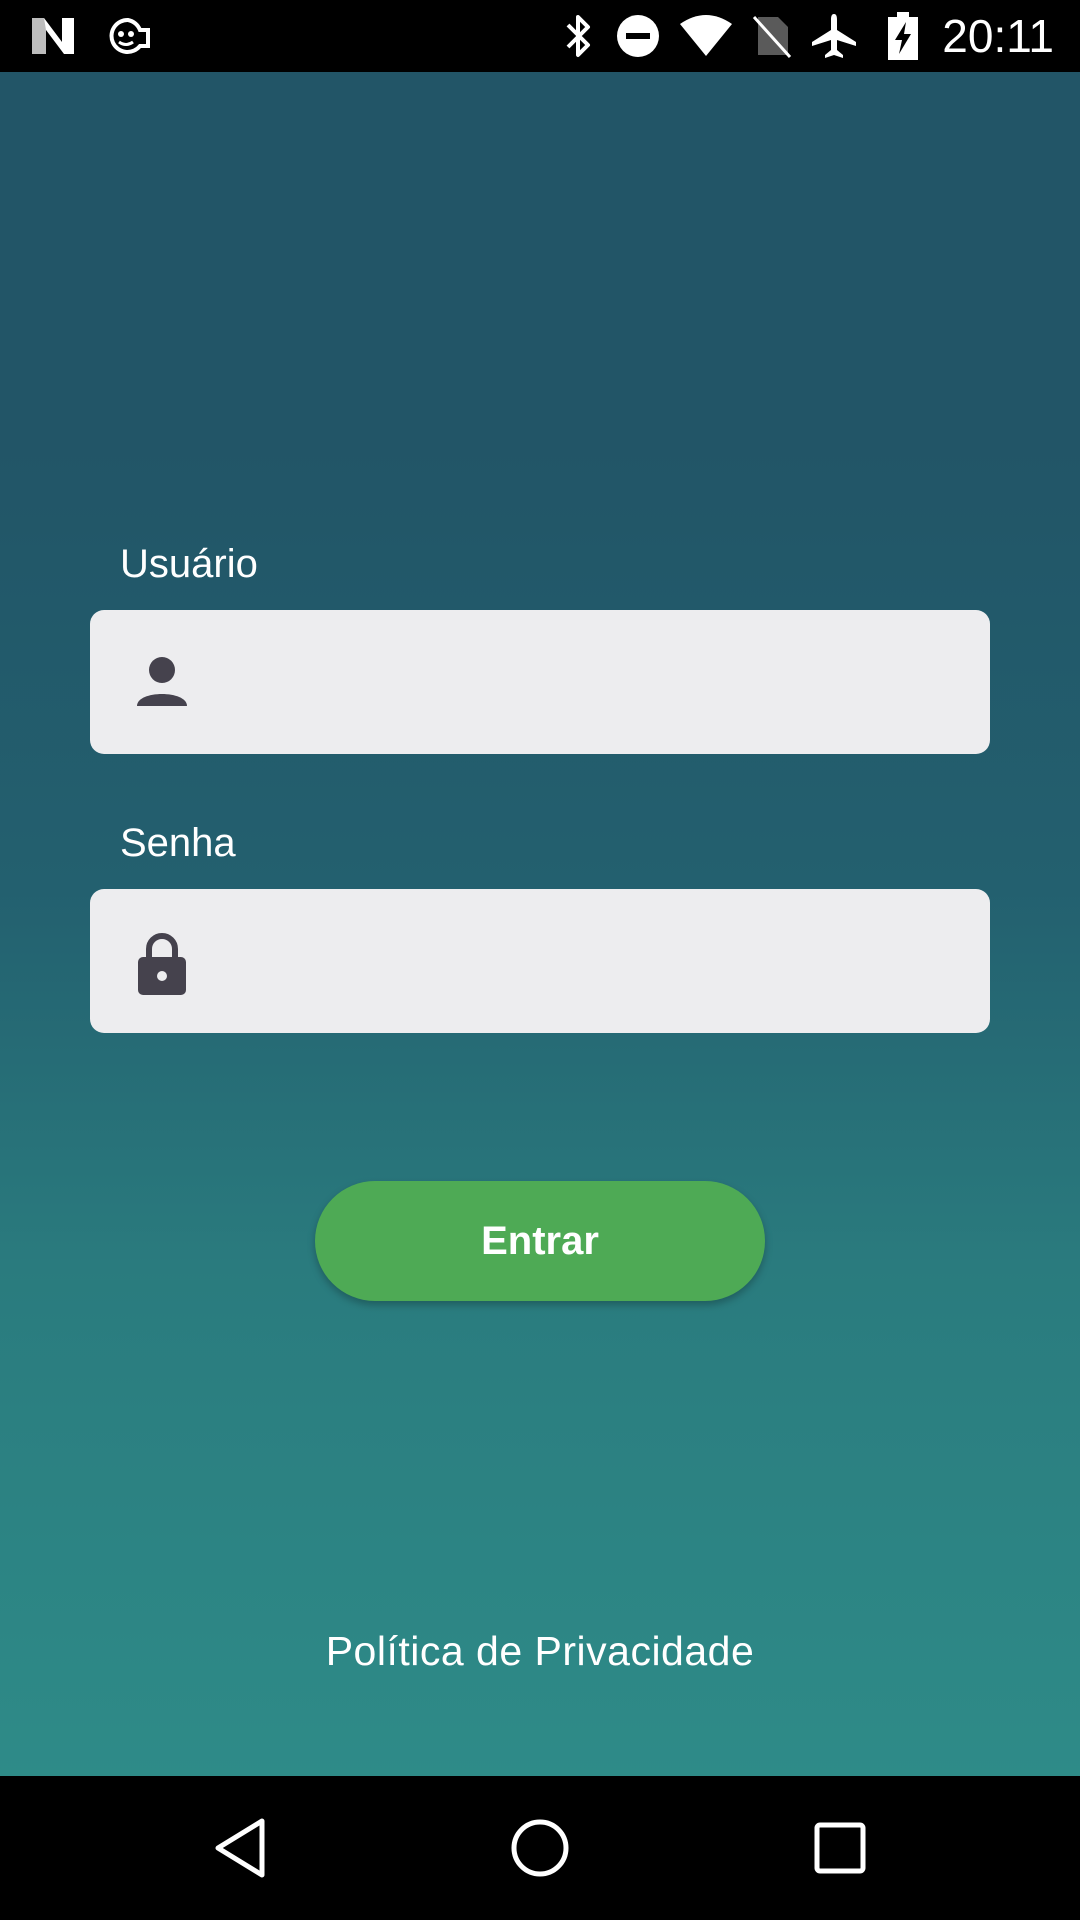 The width and height of the screenshot is (1080, 1920). Describe the element at coordinates (638, 36) in the screenshot. I see `do-not-disturb-icon` at that location.